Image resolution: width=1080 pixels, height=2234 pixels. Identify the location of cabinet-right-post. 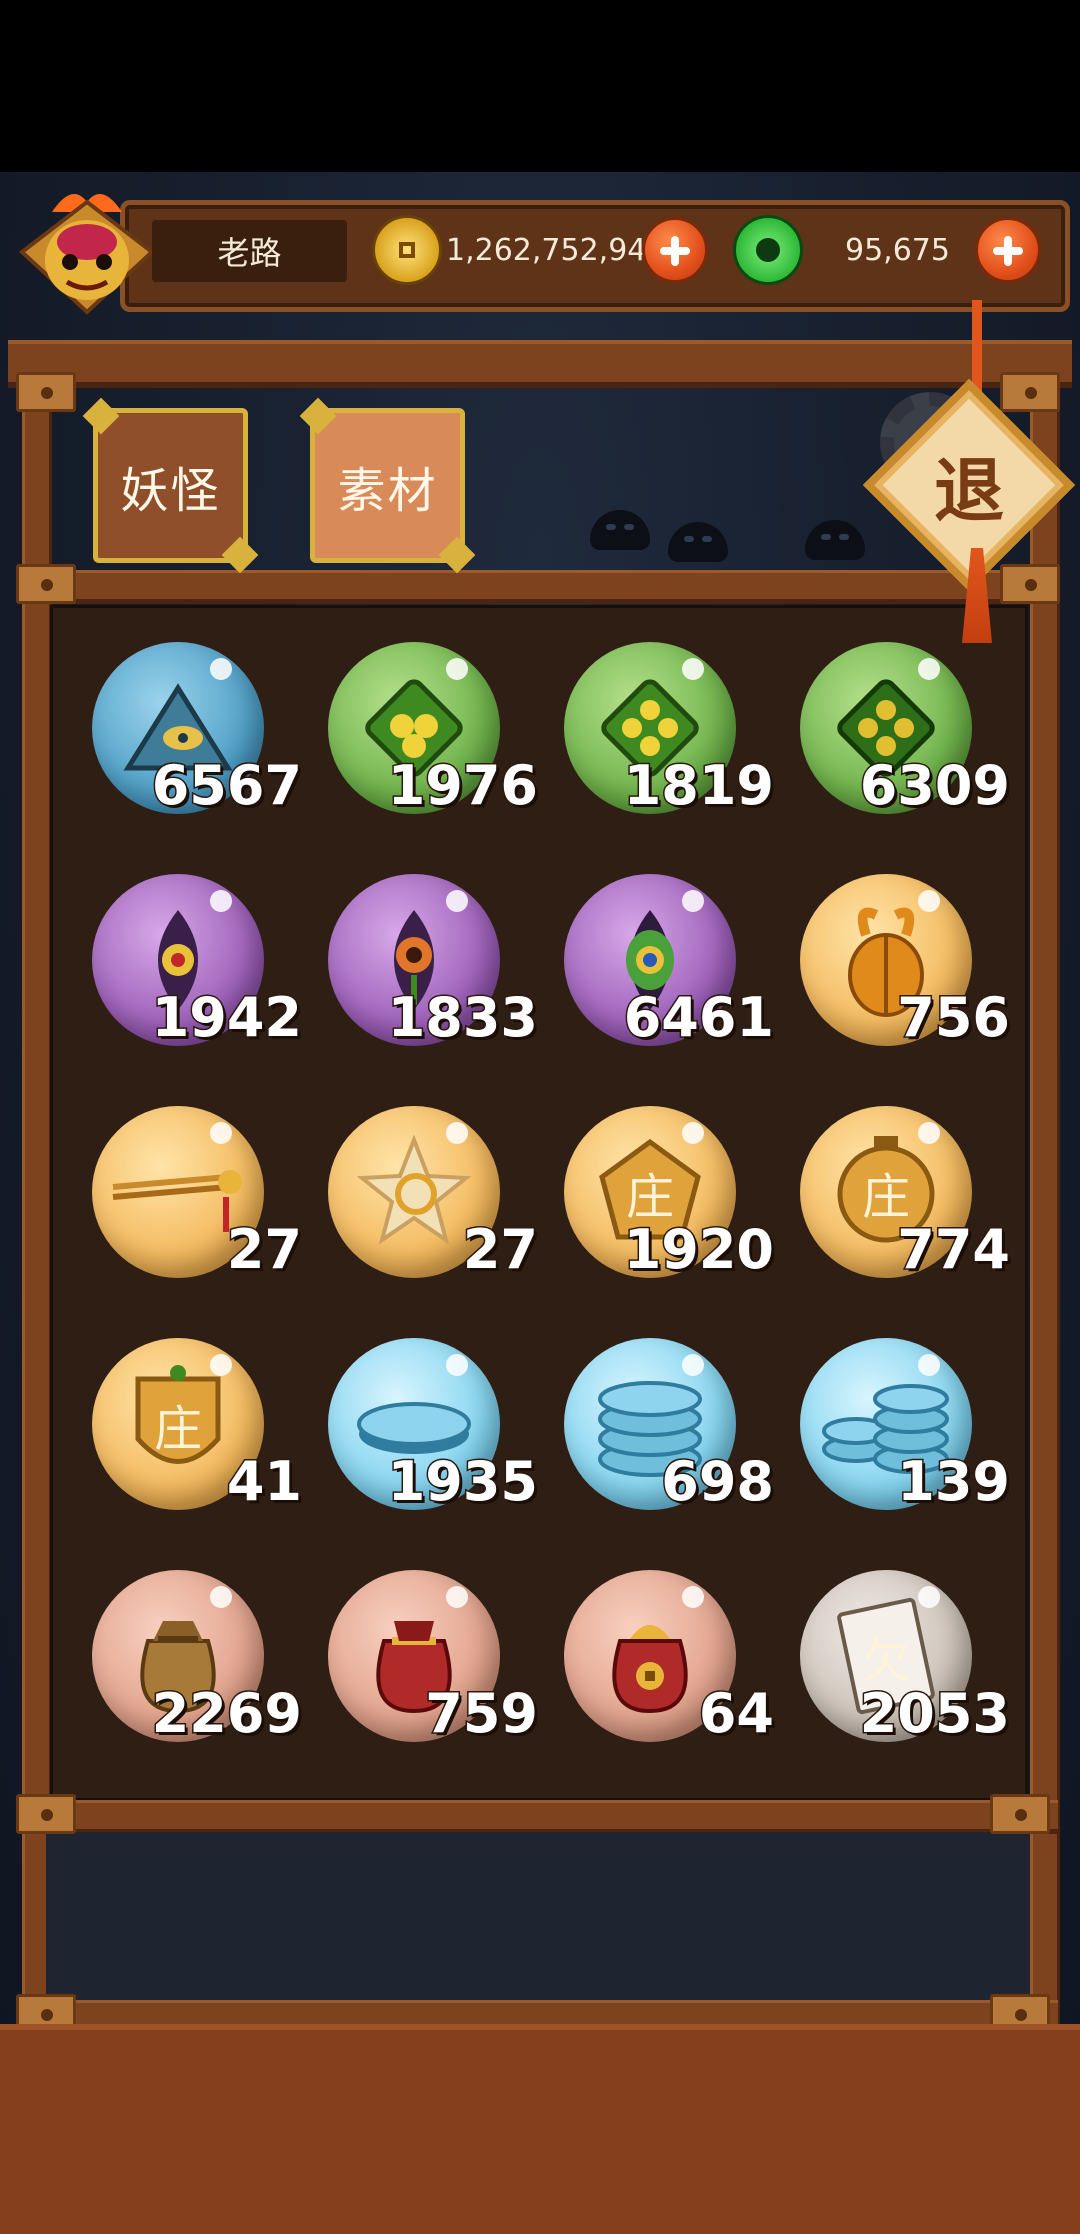
(1045, 1208).